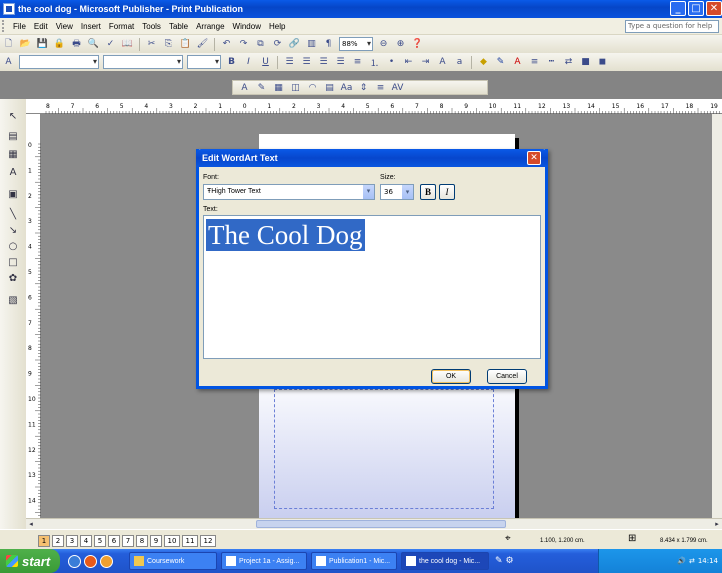  What do you see at coordinates (717, 316) in the screenshot?
I see `vertical-scrollbar` at bounding box center [717, 316].